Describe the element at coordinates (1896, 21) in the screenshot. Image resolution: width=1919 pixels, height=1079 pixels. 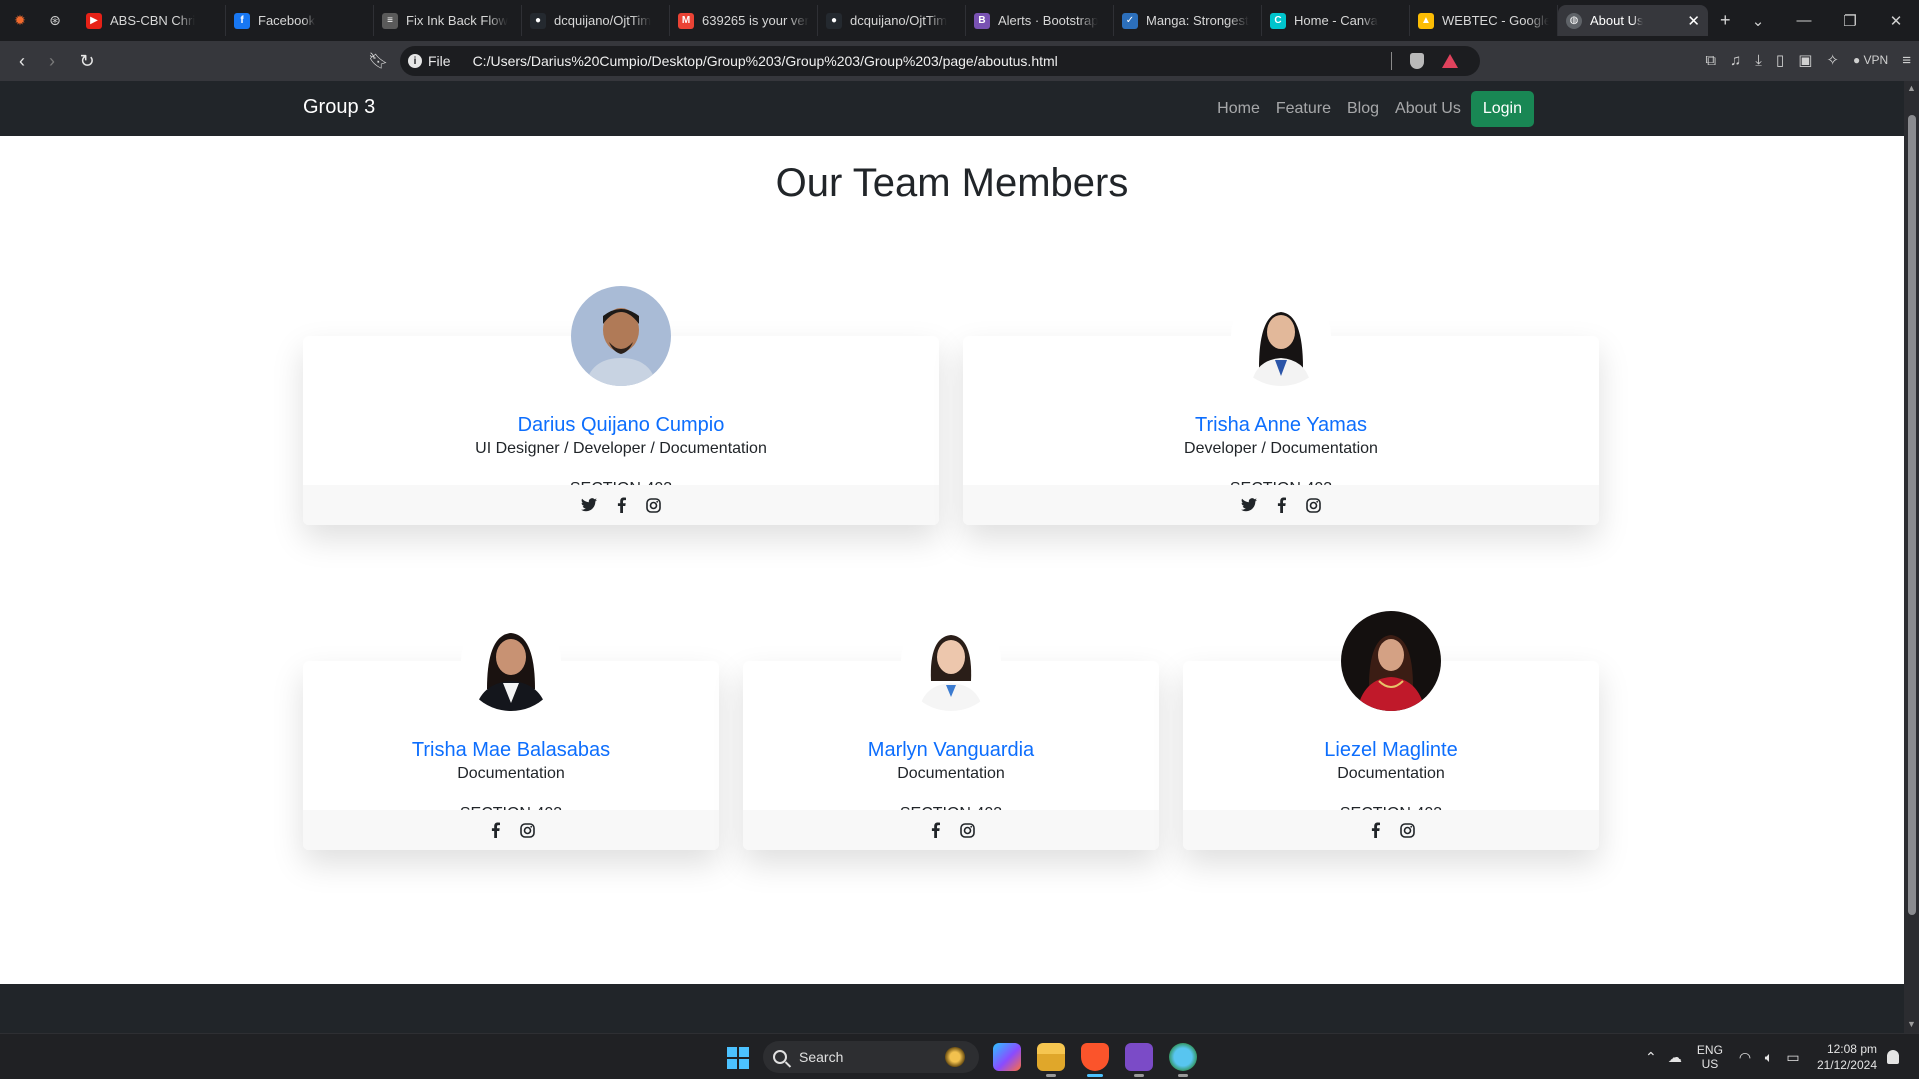
I see `close-window-button: ✕` at that location.